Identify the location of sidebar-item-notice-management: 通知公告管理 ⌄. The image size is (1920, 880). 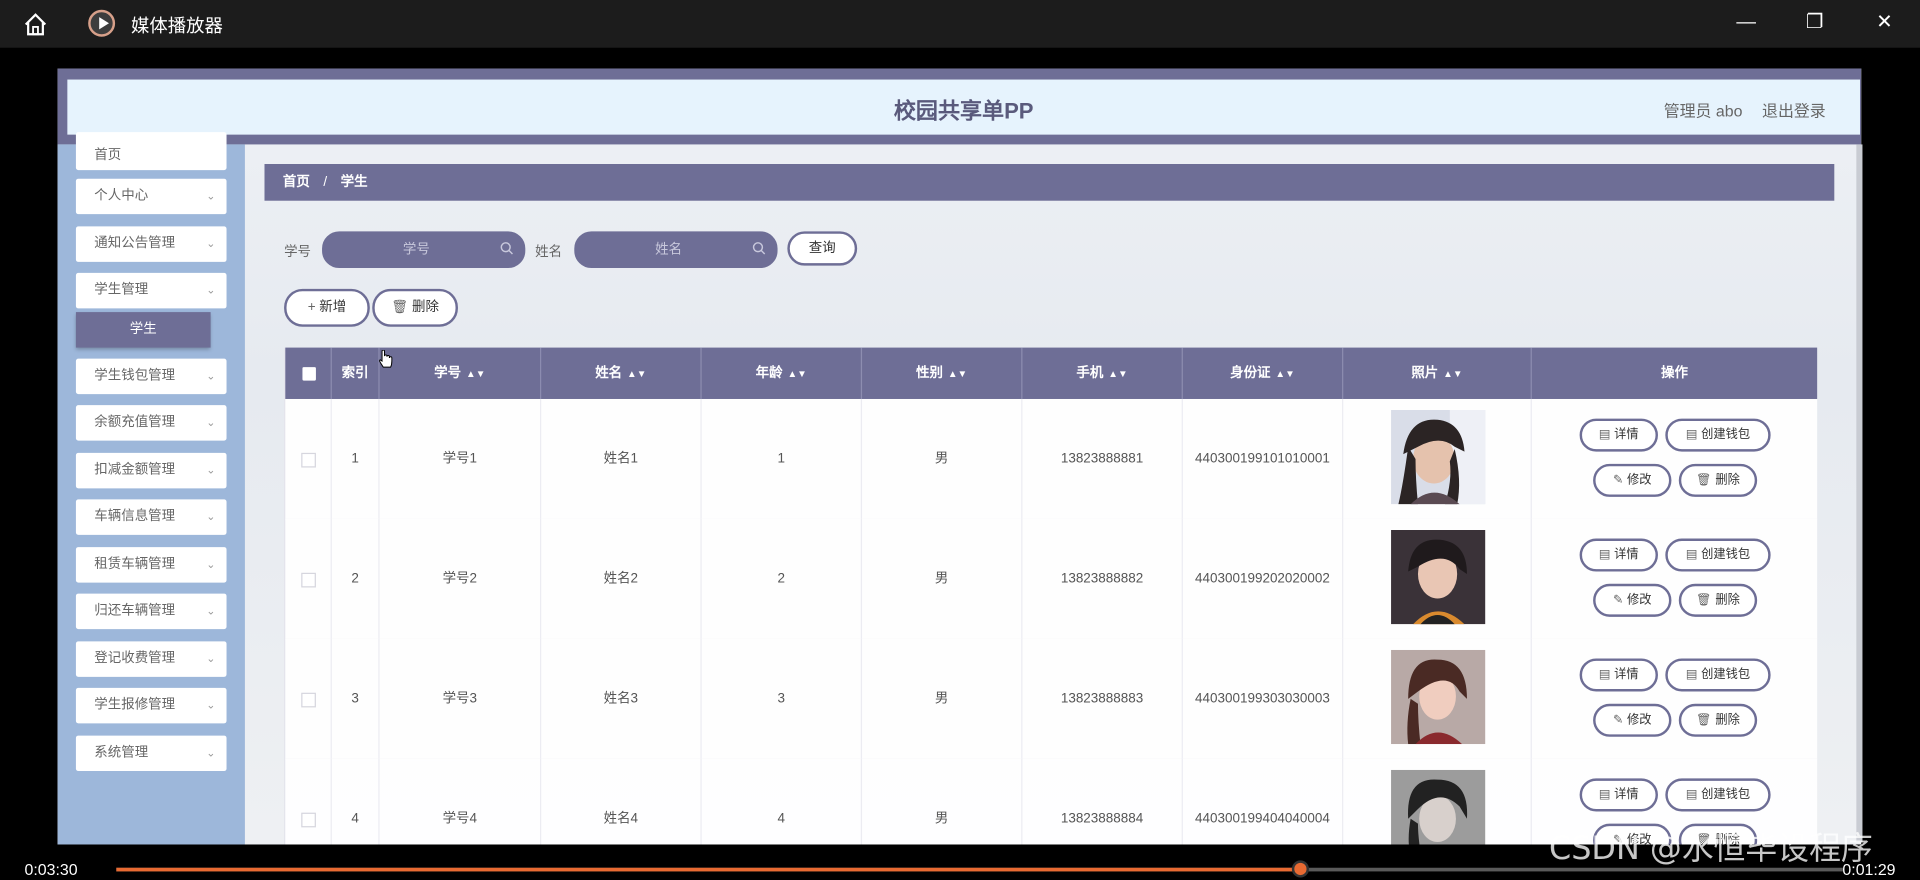
(151, 244).